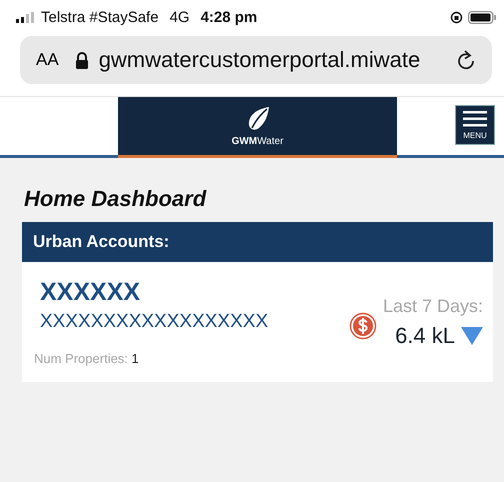 Image resolution: width=504 pixels, height=482 pixels. What do you see at coordinates (258, 141) in the screenshot?
I see `logo-text: GWMWater` at bounding box center [258, 141].